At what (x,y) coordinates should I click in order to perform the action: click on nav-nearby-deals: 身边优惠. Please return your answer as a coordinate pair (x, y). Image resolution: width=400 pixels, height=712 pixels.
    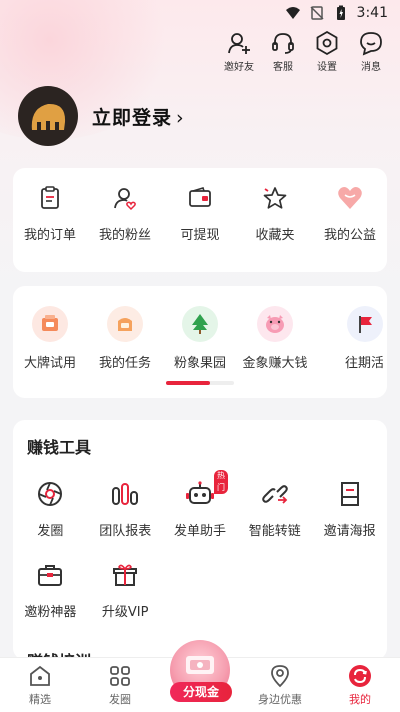
    Looking at the image, I should click on (280, 685).